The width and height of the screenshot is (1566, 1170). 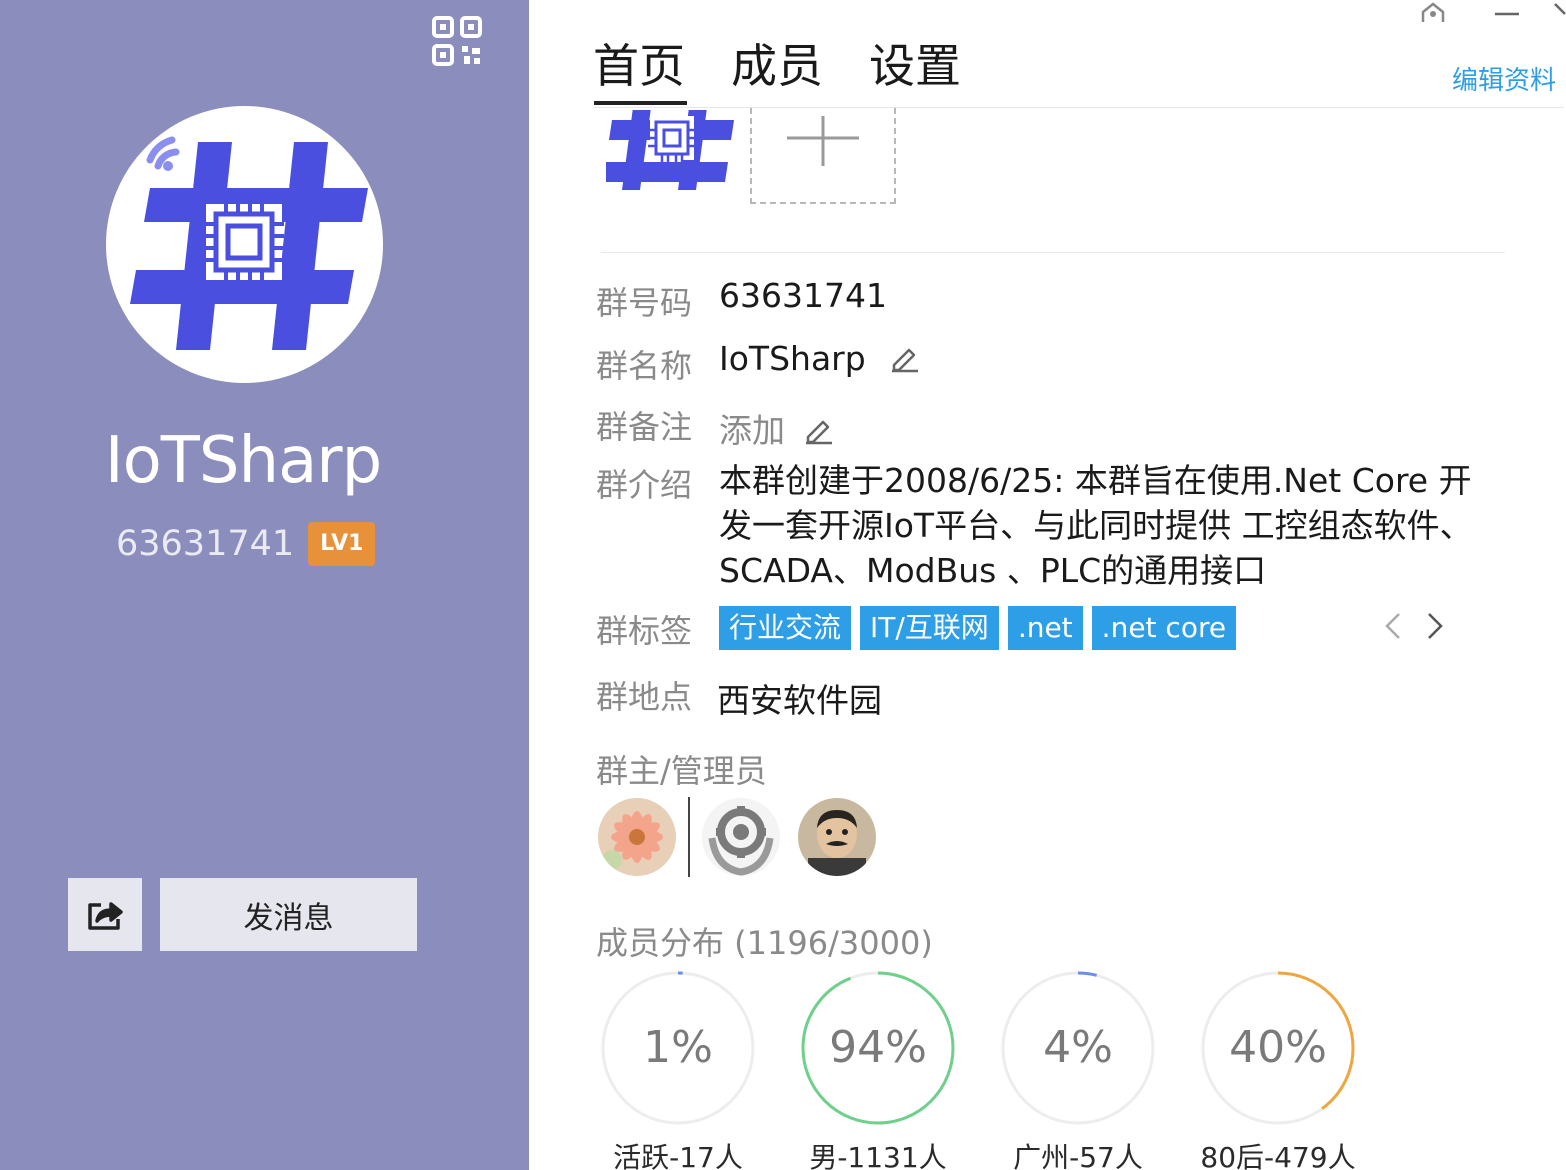 I want to click on tag-item: .net, so click(x=1045, y=628).